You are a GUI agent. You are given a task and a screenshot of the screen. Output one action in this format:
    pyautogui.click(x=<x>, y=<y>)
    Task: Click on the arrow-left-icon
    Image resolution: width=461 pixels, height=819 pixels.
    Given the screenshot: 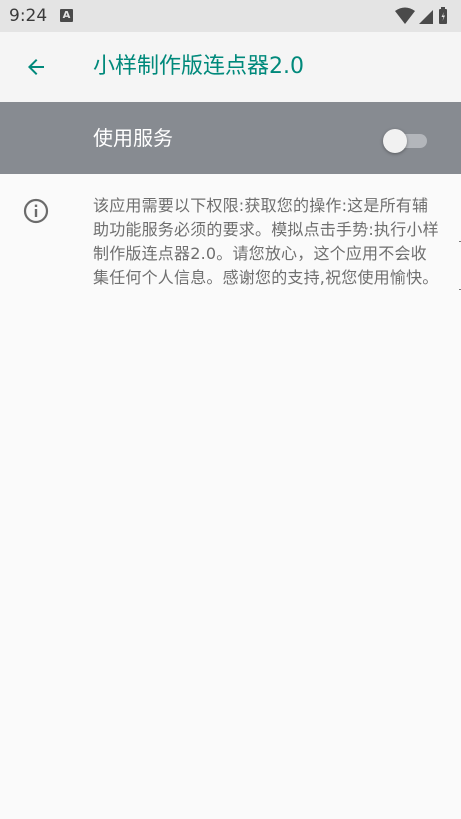 What is the action you would take?
    pyautogui.click(x=36, y=67)
    